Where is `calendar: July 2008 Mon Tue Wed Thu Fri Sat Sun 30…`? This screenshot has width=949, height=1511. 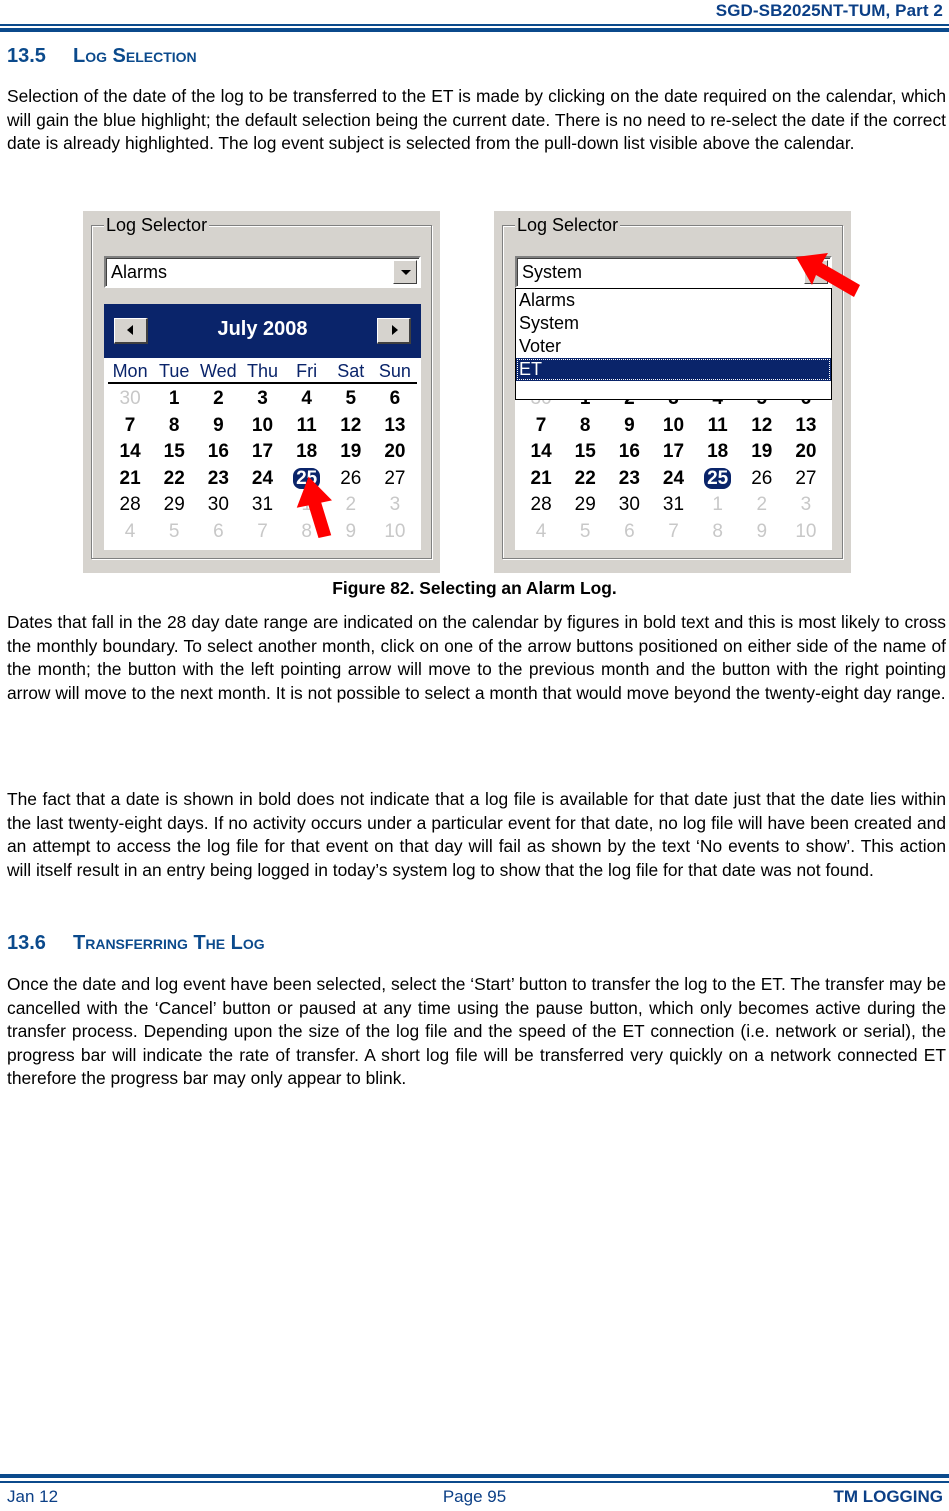
calendar: July 2008 Mon Tue Wed Thu Fri Sat Sun 30… is located at coordinates (262, 427).